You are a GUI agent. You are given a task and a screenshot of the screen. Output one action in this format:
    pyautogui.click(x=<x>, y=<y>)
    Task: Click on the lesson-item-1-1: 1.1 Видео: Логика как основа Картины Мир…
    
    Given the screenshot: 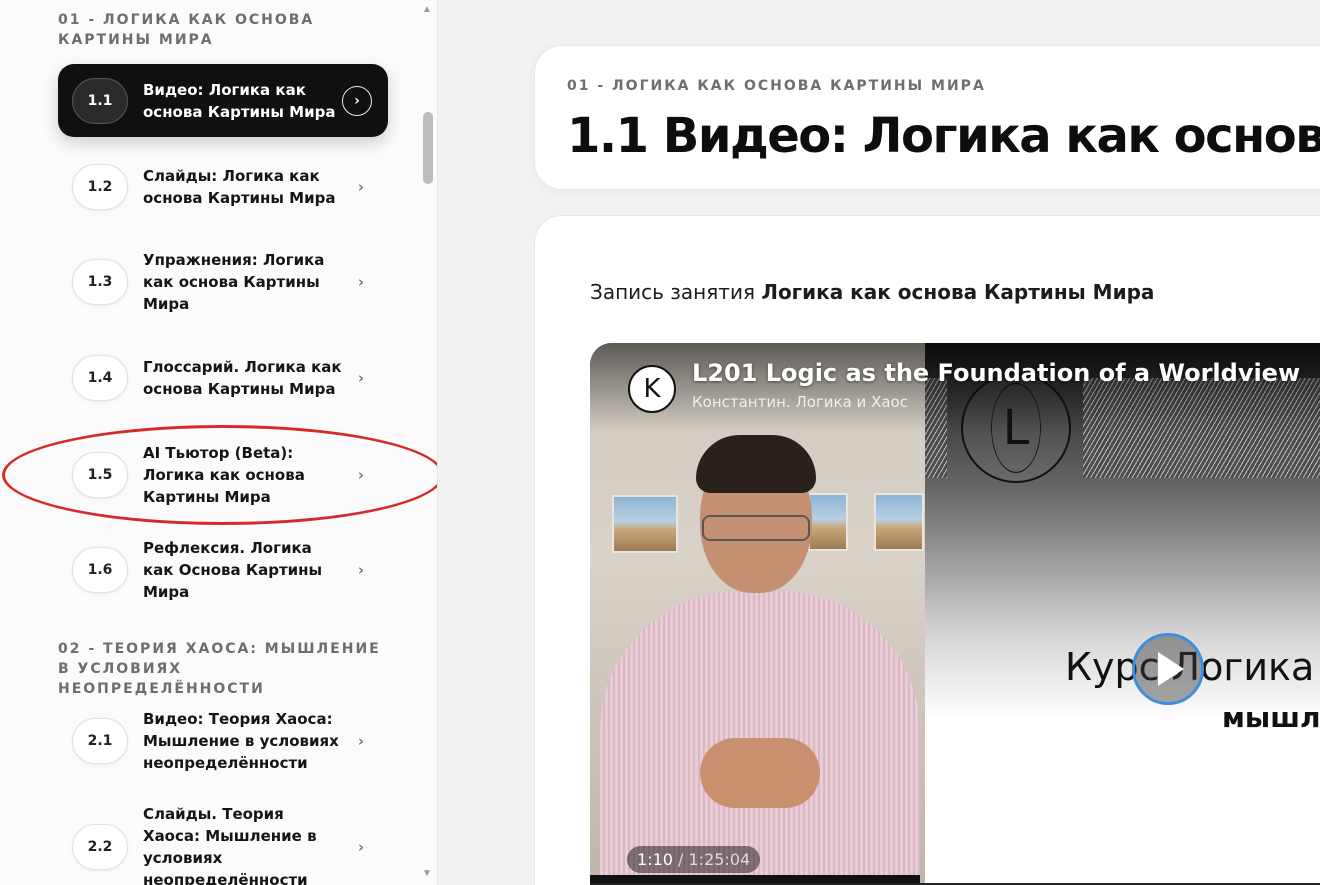 What is the action you would take?
    pyautogui.click(x=223, y=100)
    